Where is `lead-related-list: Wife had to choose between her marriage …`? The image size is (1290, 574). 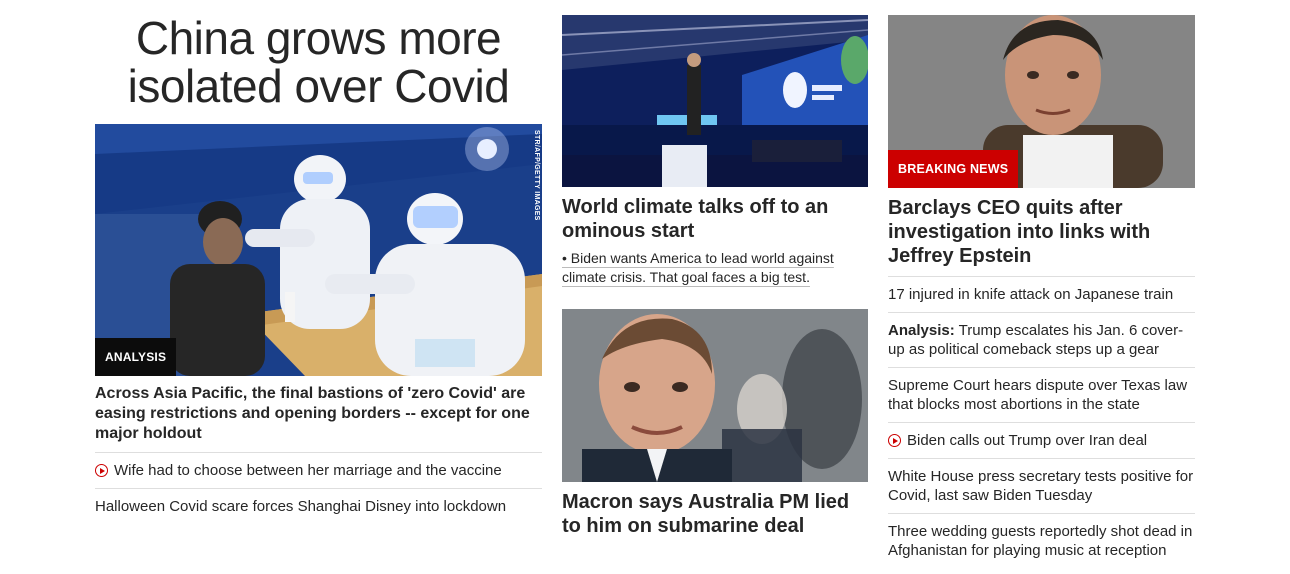 lead-related-list: Wife had to choose between her marriage … is located at coordinates (318, 488).